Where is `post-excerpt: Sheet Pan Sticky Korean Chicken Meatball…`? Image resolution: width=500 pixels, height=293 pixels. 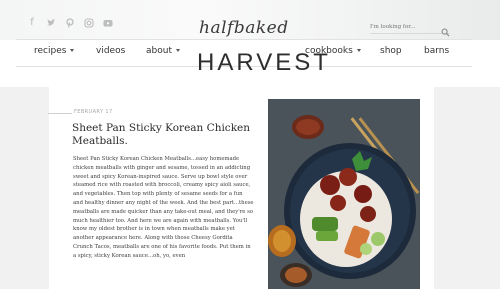 post-excerpt: Sheet Pan Sticky Korean Chicken Meatball… is located at coordinates (163, 207).